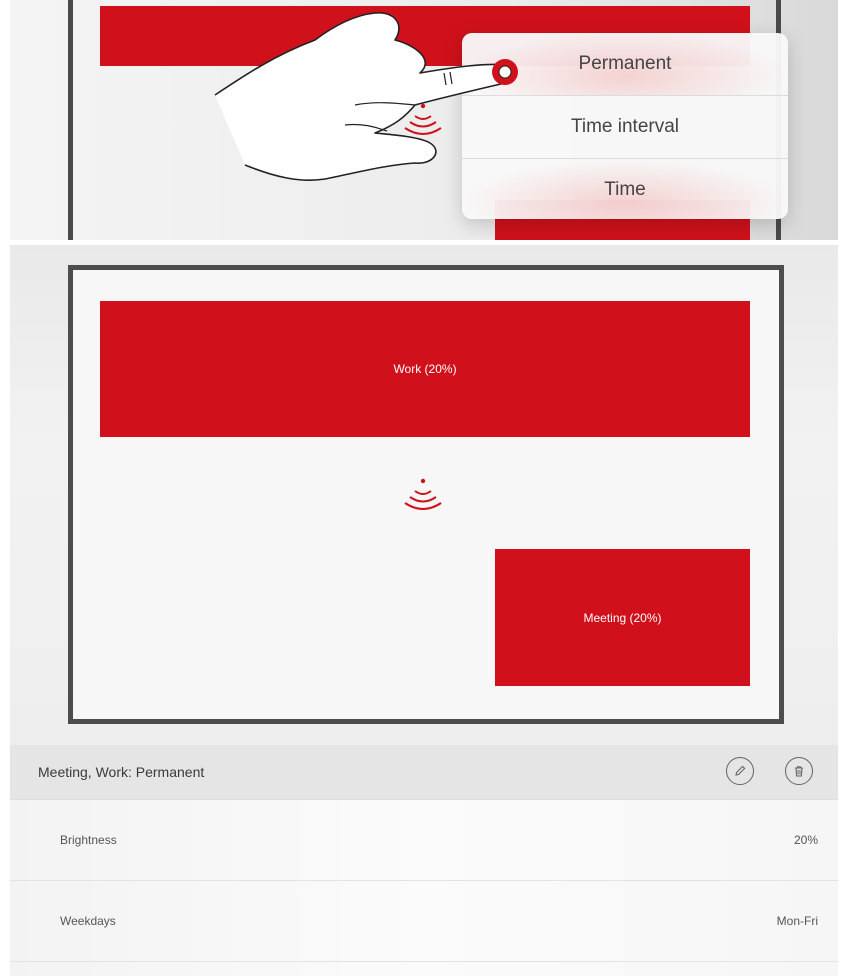 The image size is (848, 976). I want to click on edit-button, so click(740, 771).